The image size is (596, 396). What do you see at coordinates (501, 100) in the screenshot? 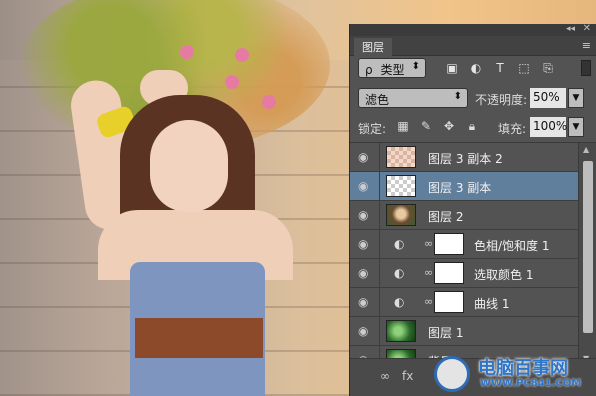
I see `opacity-label: 不透明度:` at bounding box center [501, 100].